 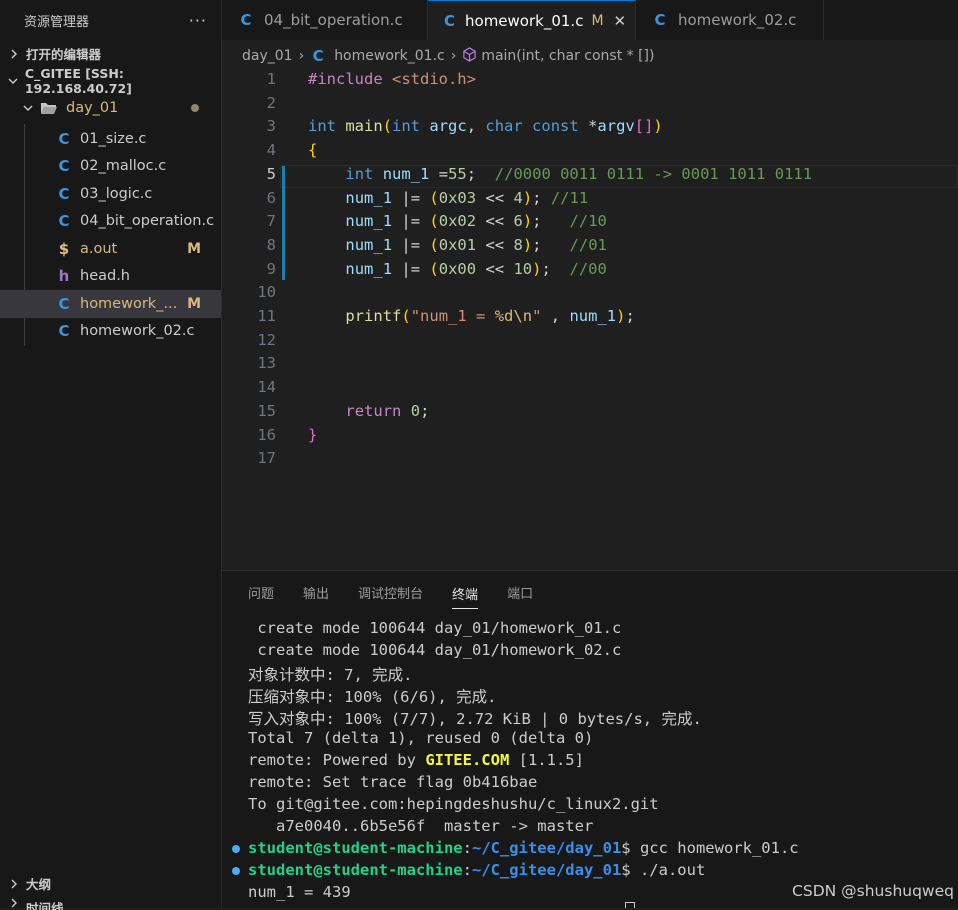 What do you see at coordinates (266, 387) in the screenshot?
I see `line-number: 14` at bounding box center [266, 387].